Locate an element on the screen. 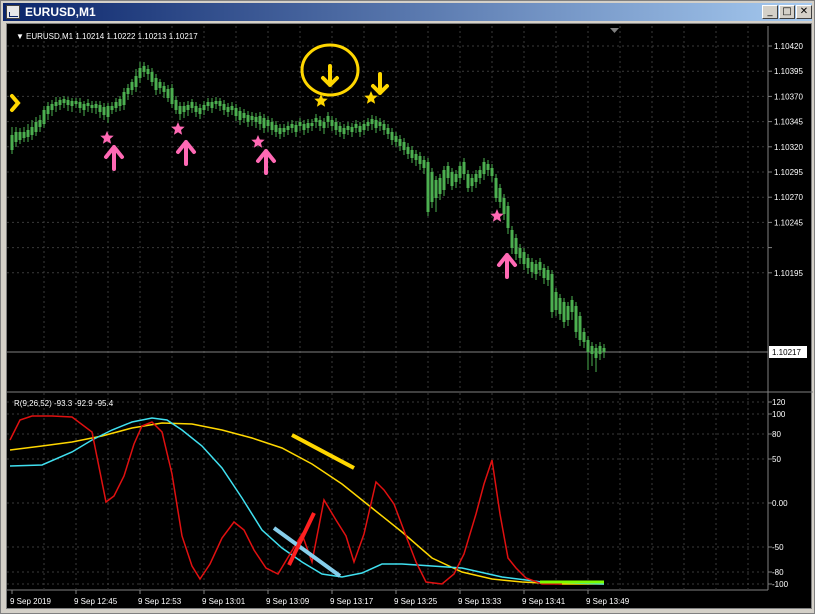 The image size is (815, 614). indicator-tick-label: 100 is located at coordinates (779, 414).